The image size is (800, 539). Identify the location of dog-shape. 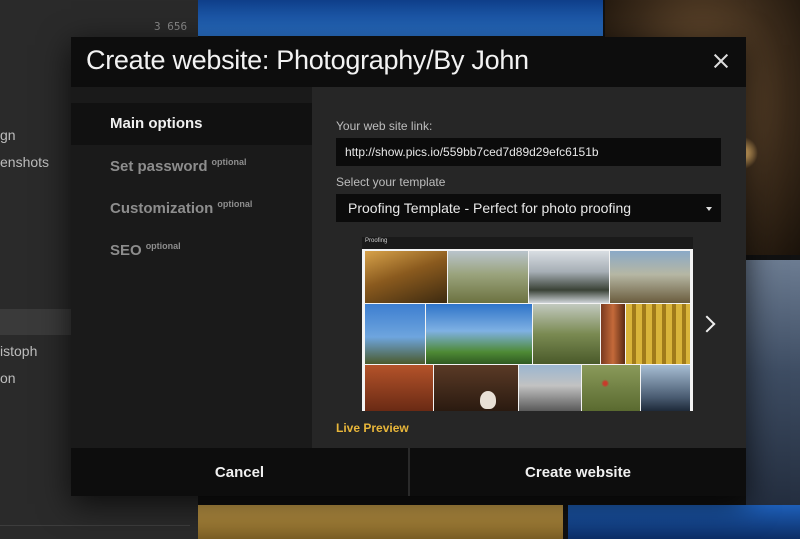
(488, 400).